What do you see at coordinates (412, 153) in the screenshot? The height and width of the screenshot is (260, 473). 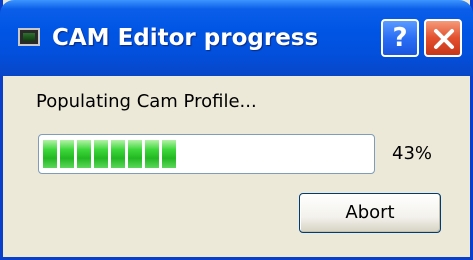 I see `progress-percent-label: 43%` at bounding box center [412, 153].